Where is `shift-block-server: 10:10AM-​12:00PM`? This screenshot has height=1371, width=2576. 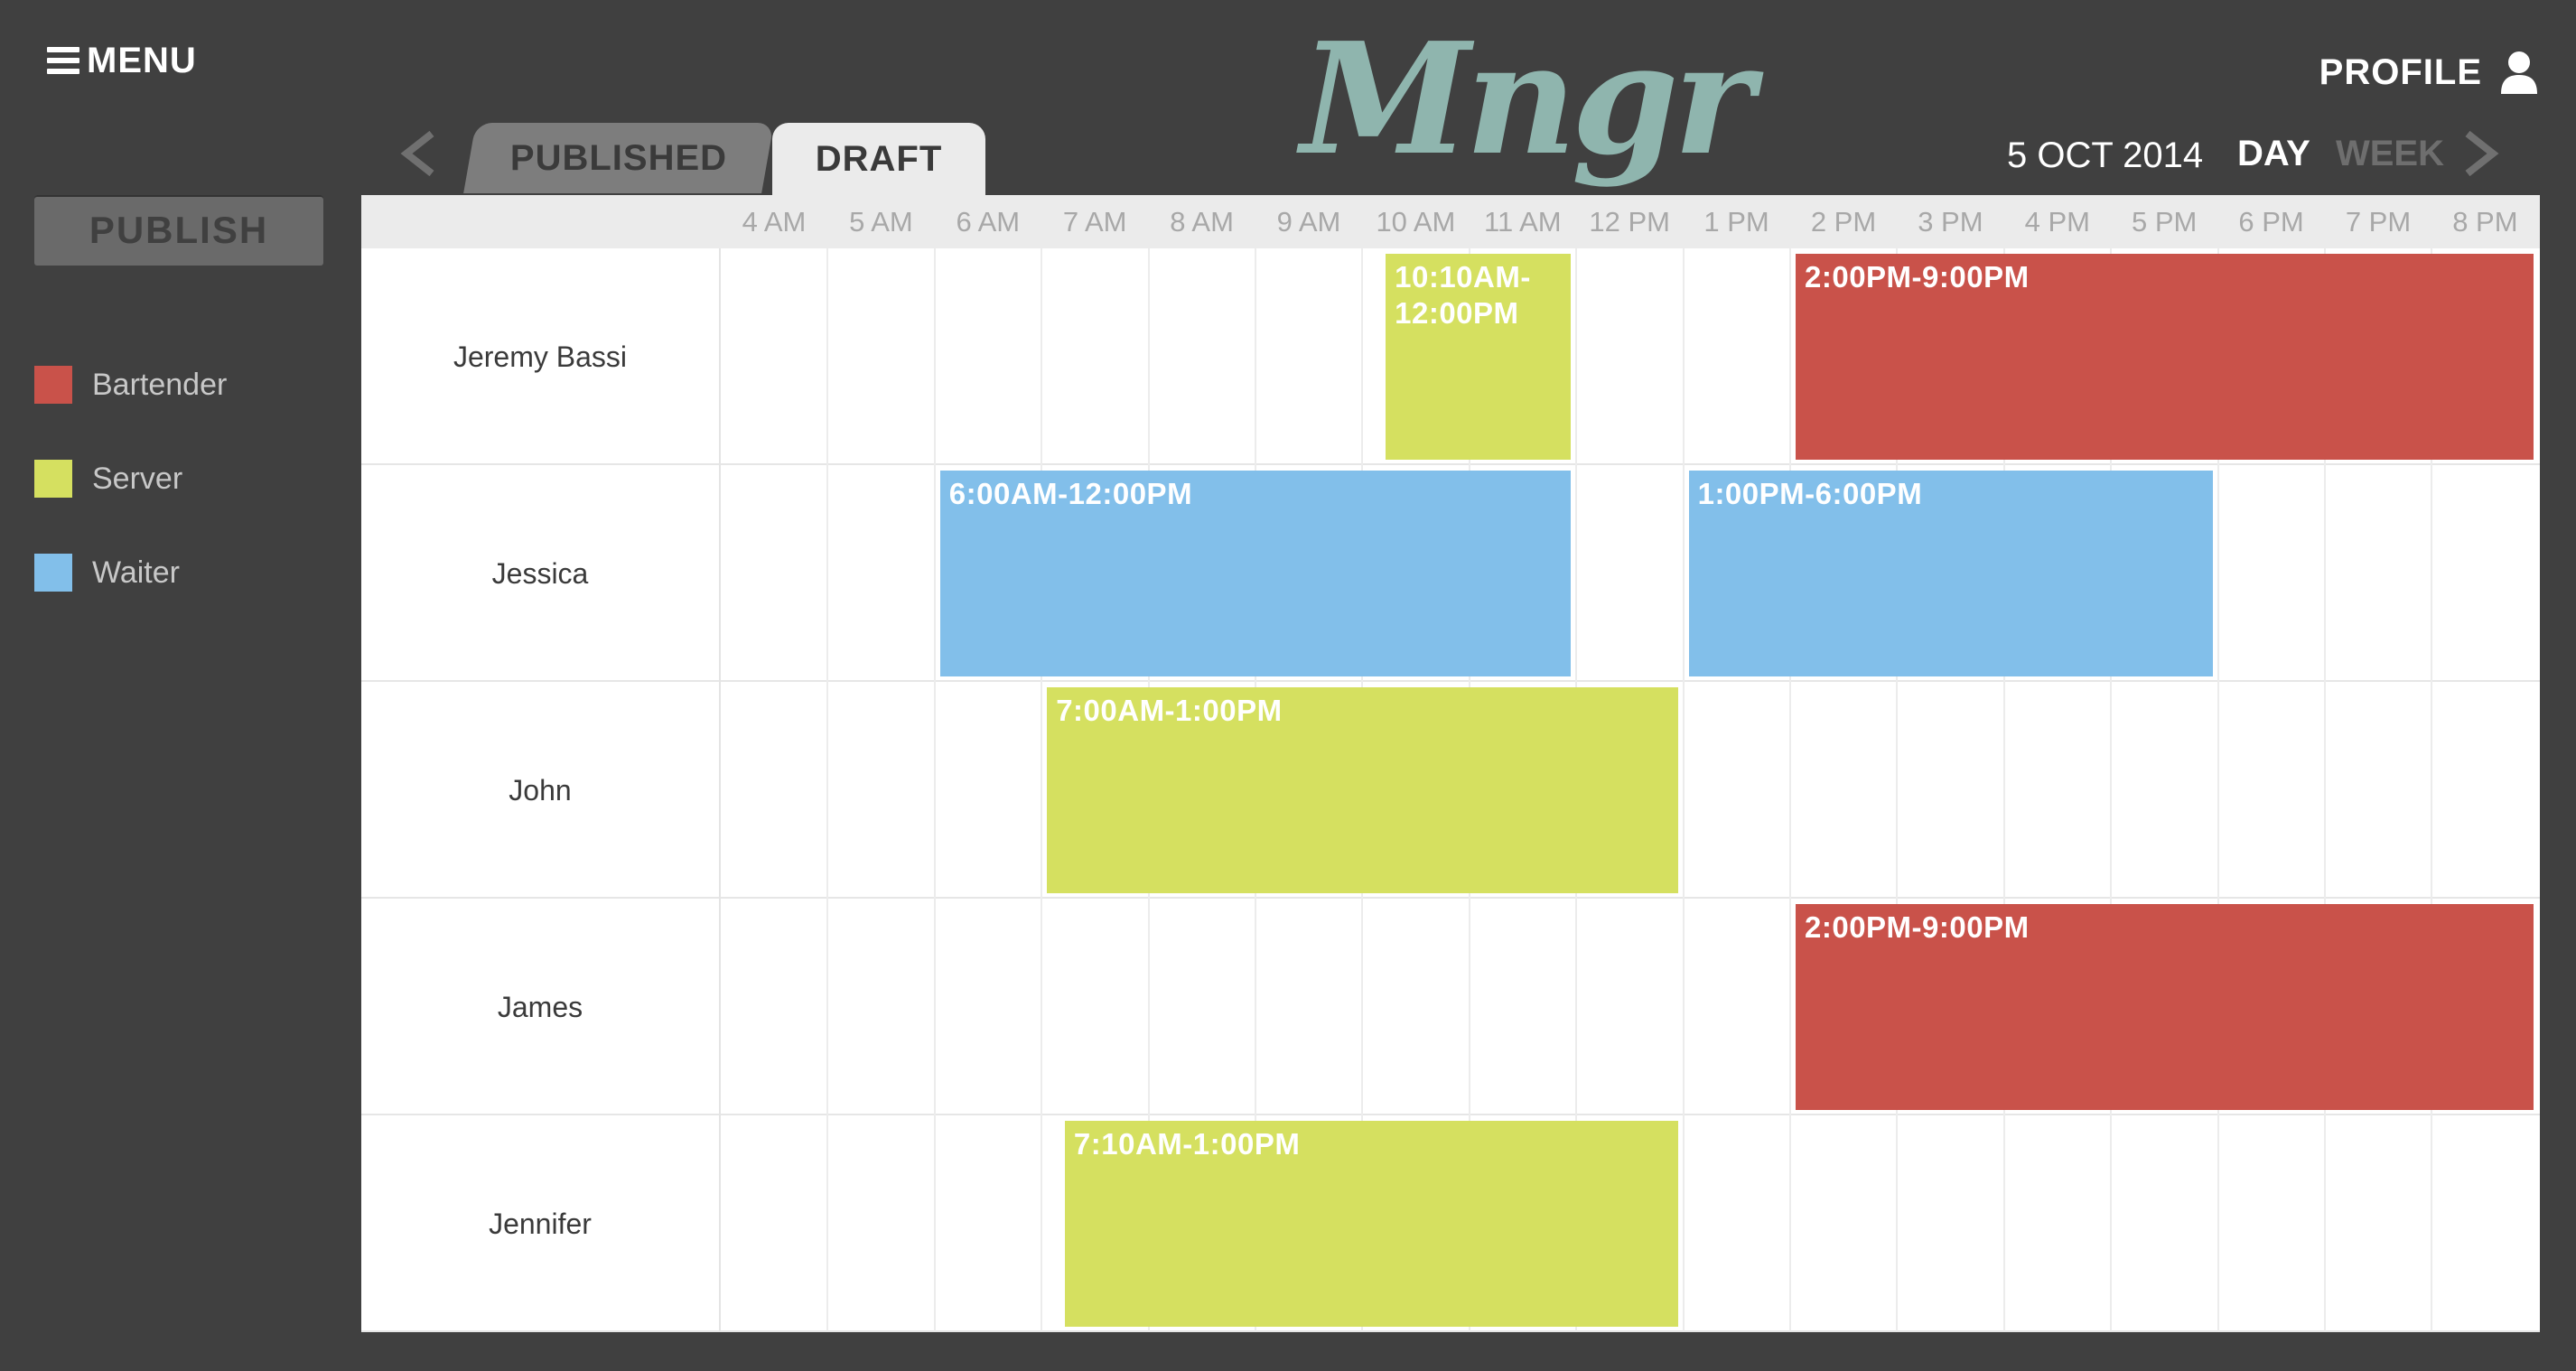
shift-block-server: 10:10AM-​12:00PM is located at coordinates (1479, 357).